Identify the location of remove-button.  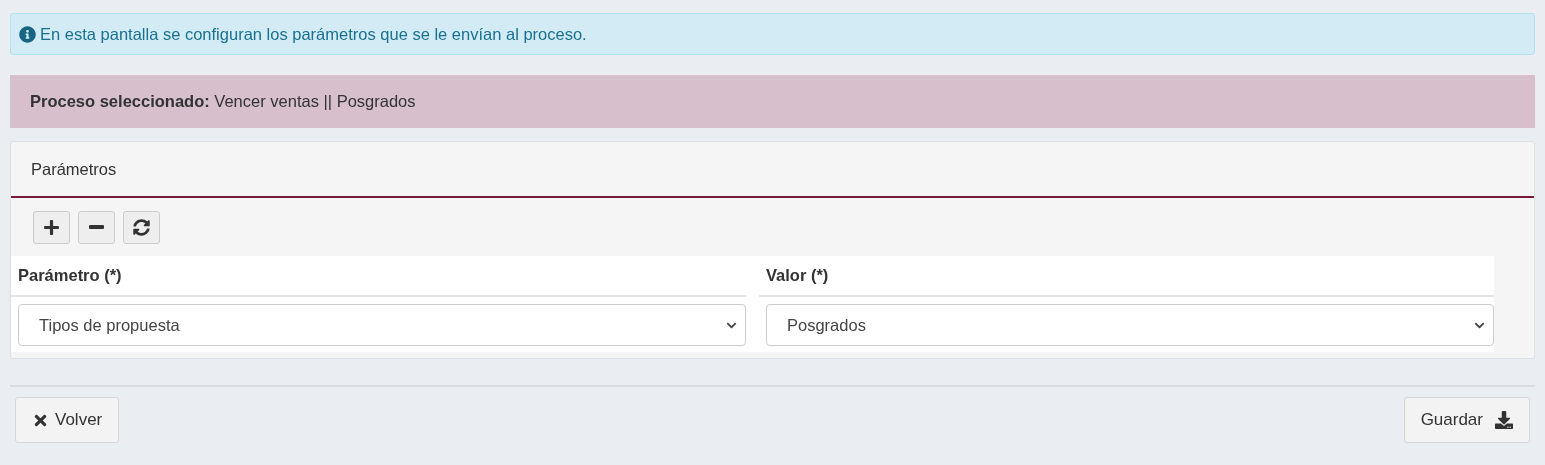
(96, 227).